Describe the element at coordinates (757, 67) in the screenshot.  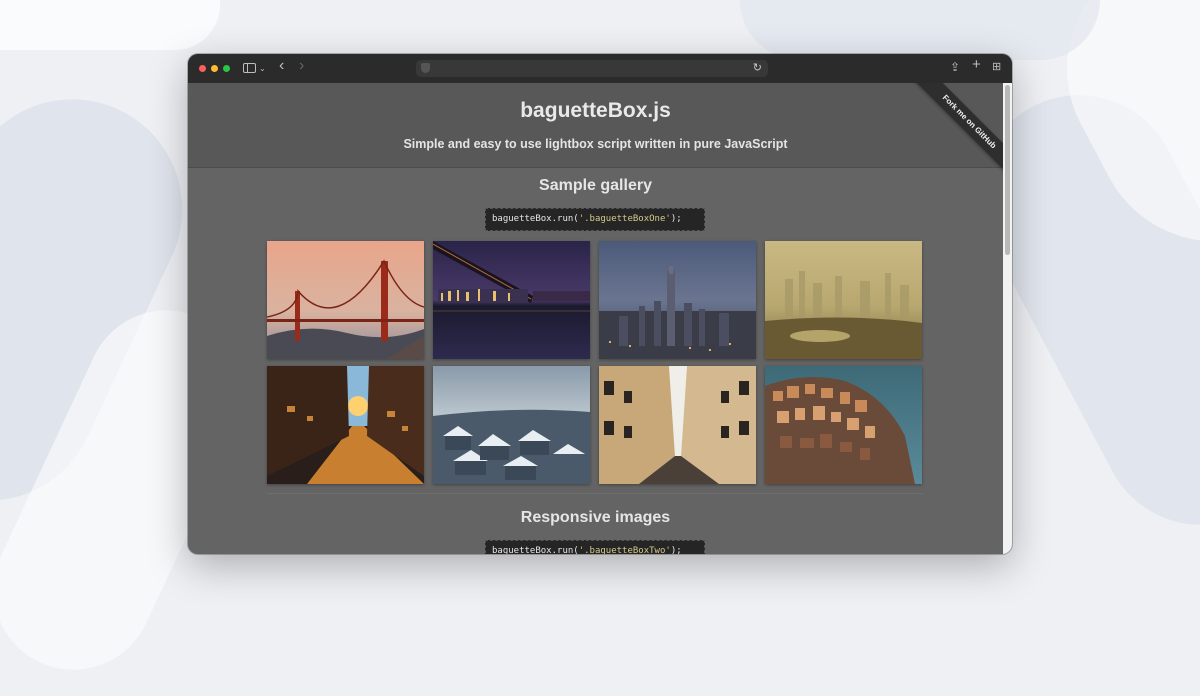
I see `reload-icon: ↻` at that location.